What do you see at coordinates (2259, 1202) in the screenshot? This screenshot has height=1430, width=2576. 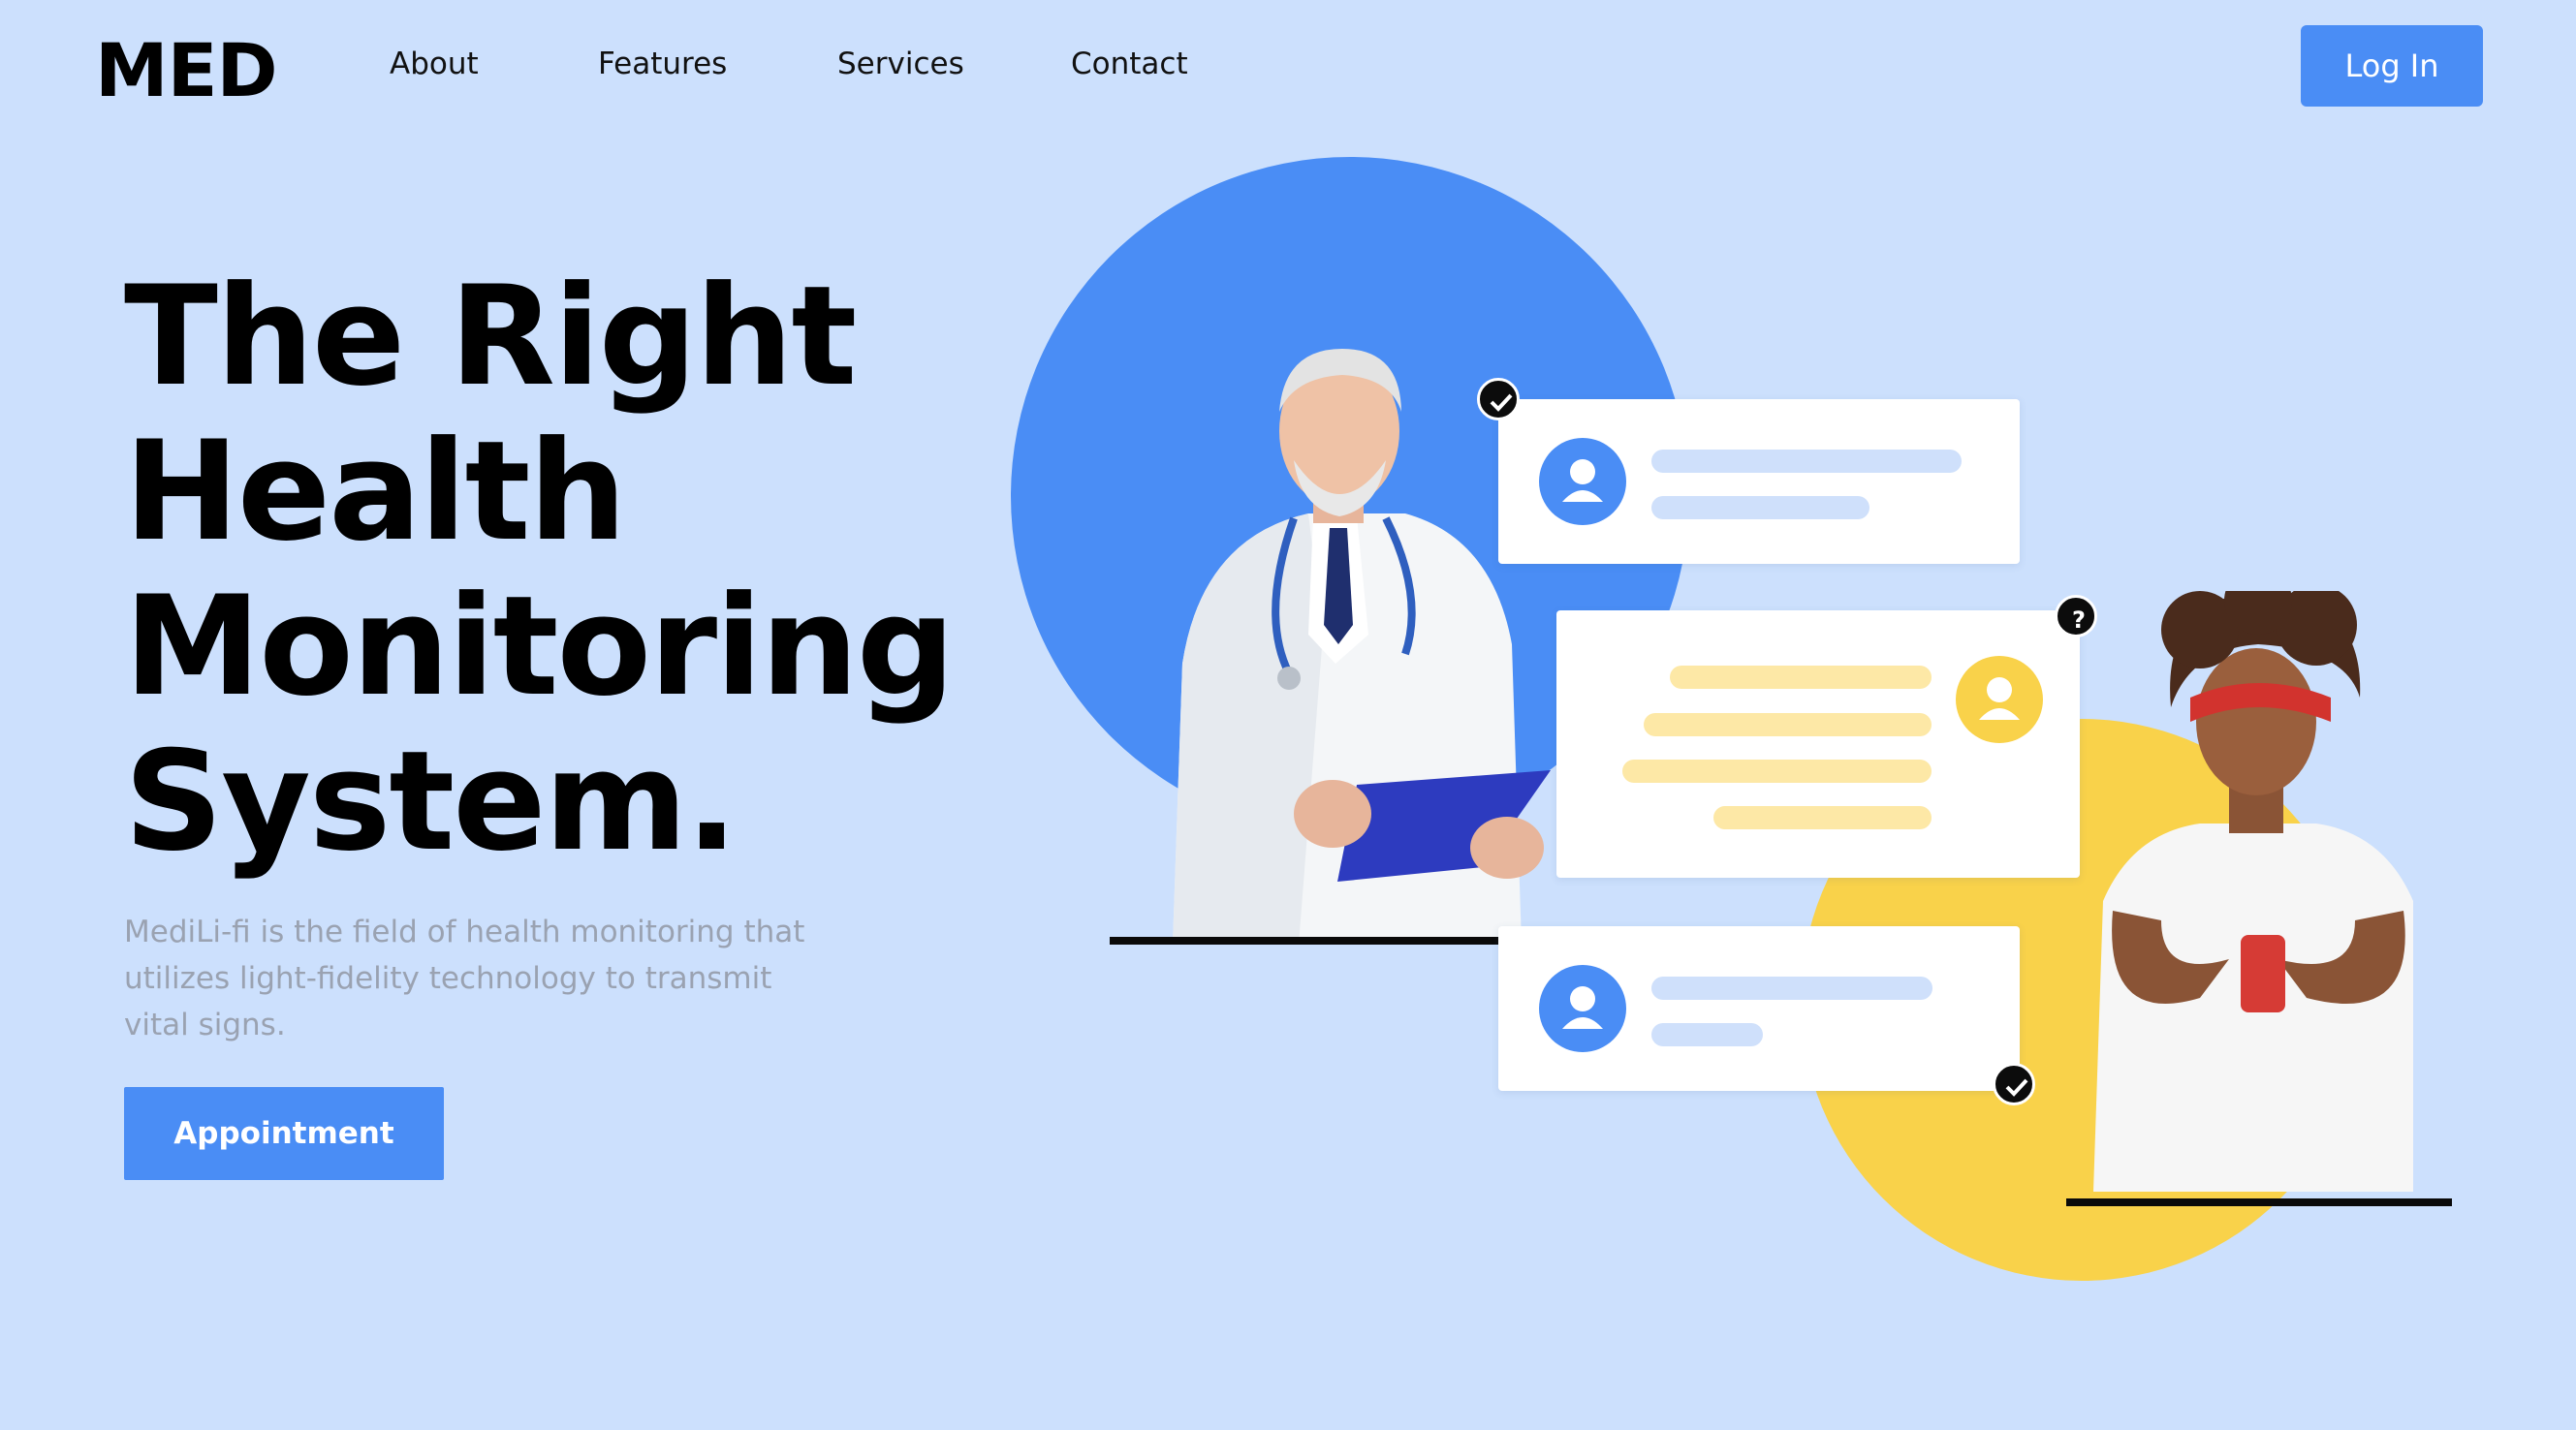 I see `patient-ground-line` at bounding box center [2259, 1202].